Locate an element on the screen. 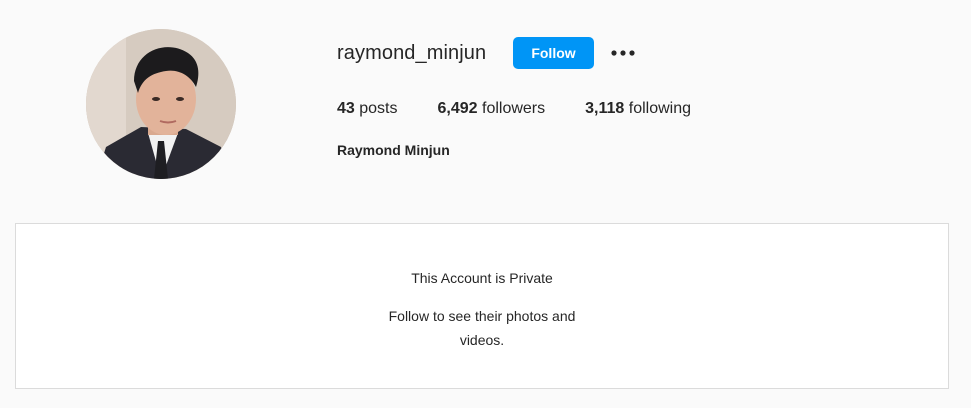 The height and width of the screenshot is (408, 971). following-stat: 3,118 following is located at coordinates (638, 109).